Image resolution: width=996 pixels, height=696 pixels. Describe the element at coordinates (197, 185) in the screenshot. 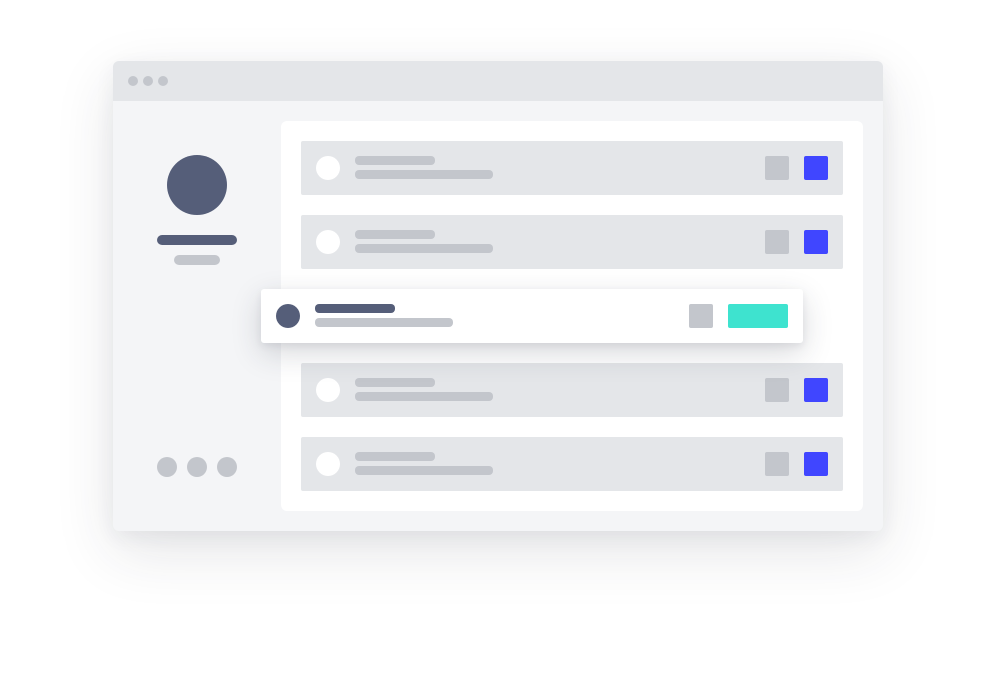

I see `profile-avatar` at that location.